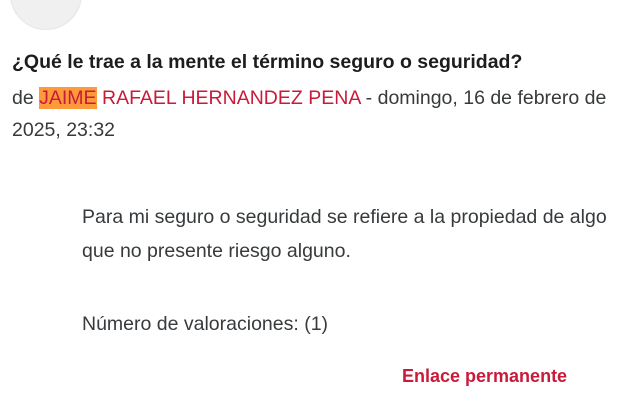 This screenshot has height=403, width=631. Describe the element at coordinates (68, 98) in the screenshot. I see `author-highlight: JAIME` at that location.